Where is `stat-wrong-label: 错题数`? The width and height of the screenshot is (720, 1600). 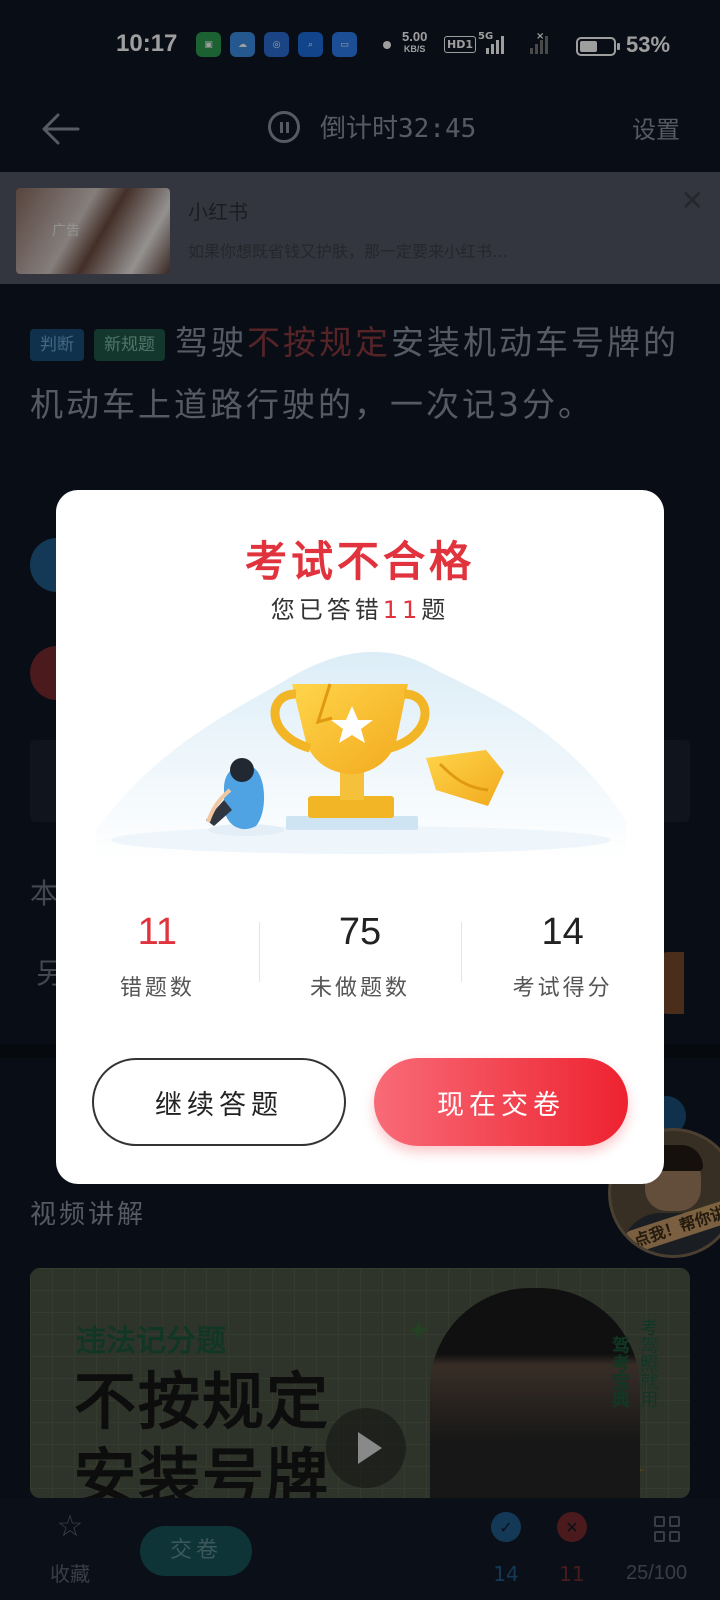
stat-wrong-label: 错题数 is located at coordinates (157, 988).